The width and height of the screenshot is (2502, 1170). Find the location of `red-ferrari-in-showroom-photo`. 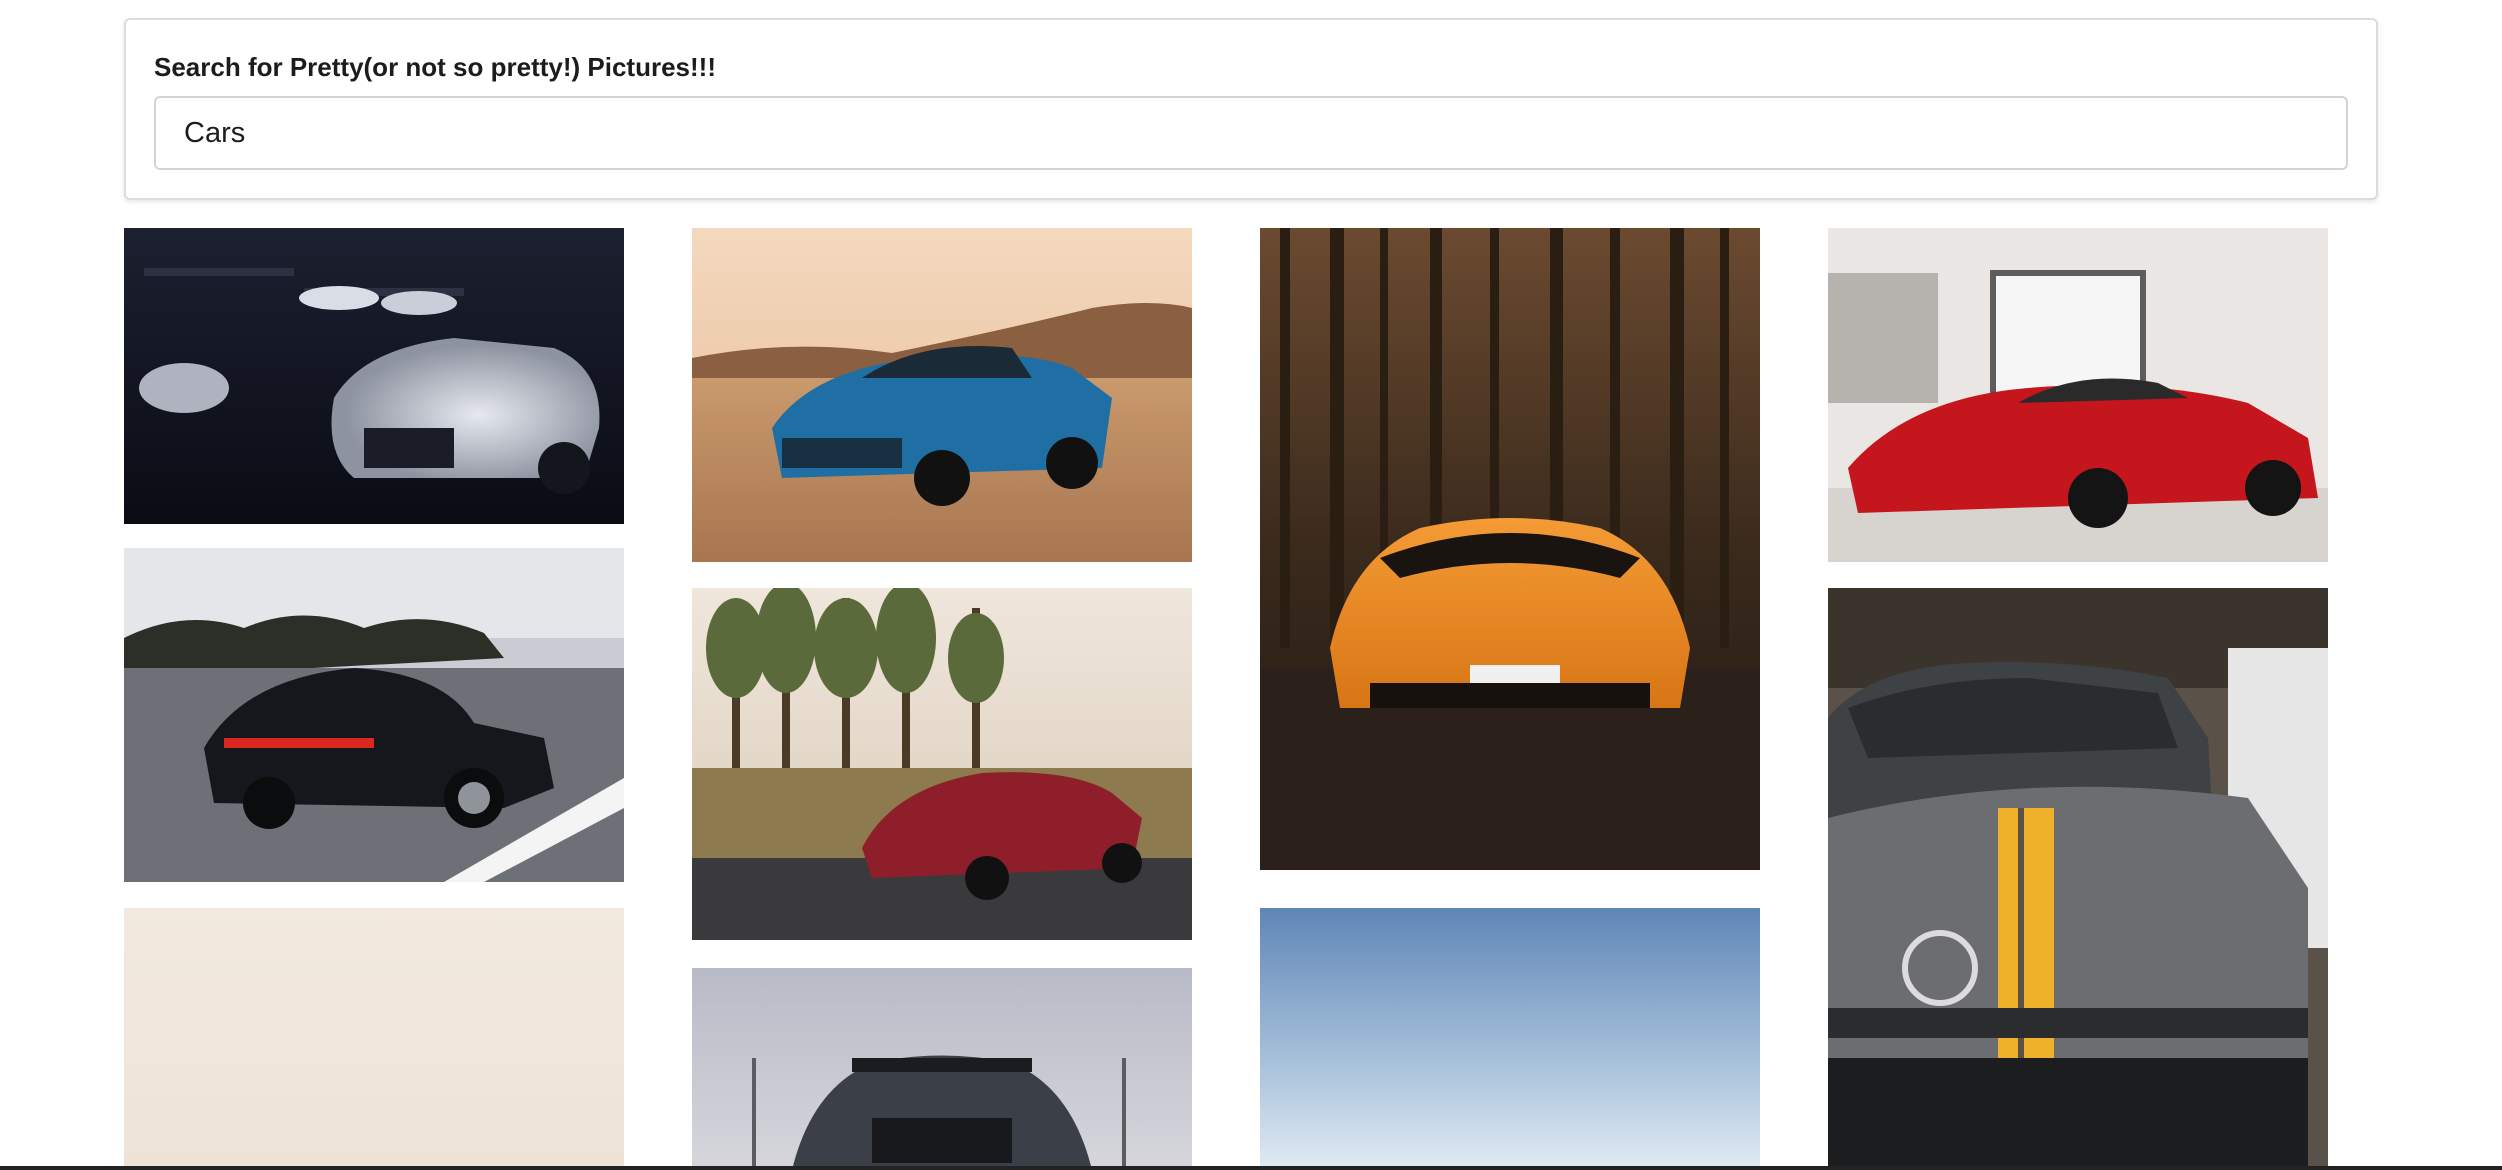

red-ferrari-in-showroom-photo is located at coordinates (2078, 395).